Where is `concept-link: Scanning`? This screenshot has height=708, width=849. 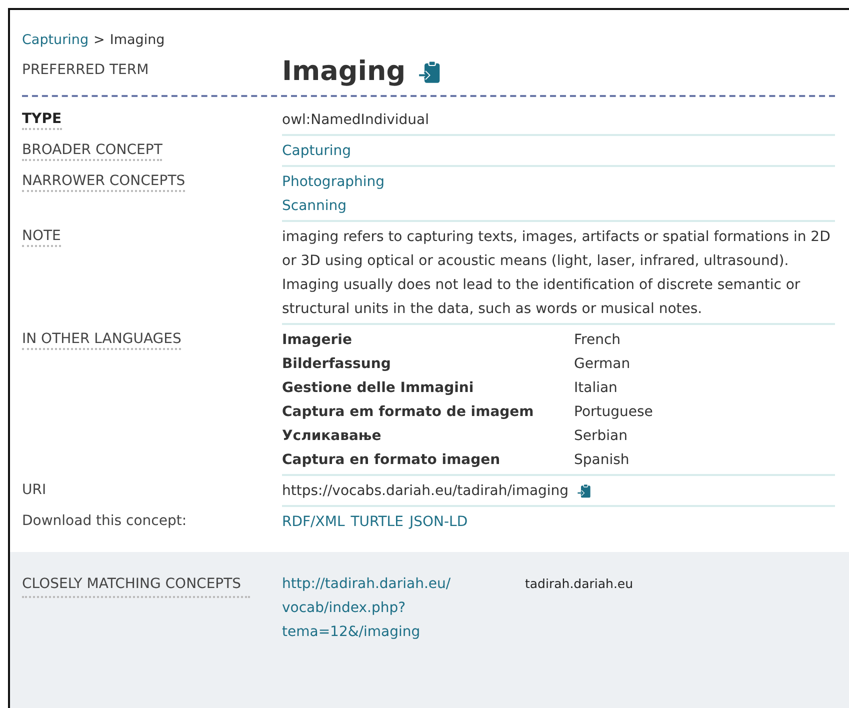 concept-link: Scanning is located at coordinates (314, 206).